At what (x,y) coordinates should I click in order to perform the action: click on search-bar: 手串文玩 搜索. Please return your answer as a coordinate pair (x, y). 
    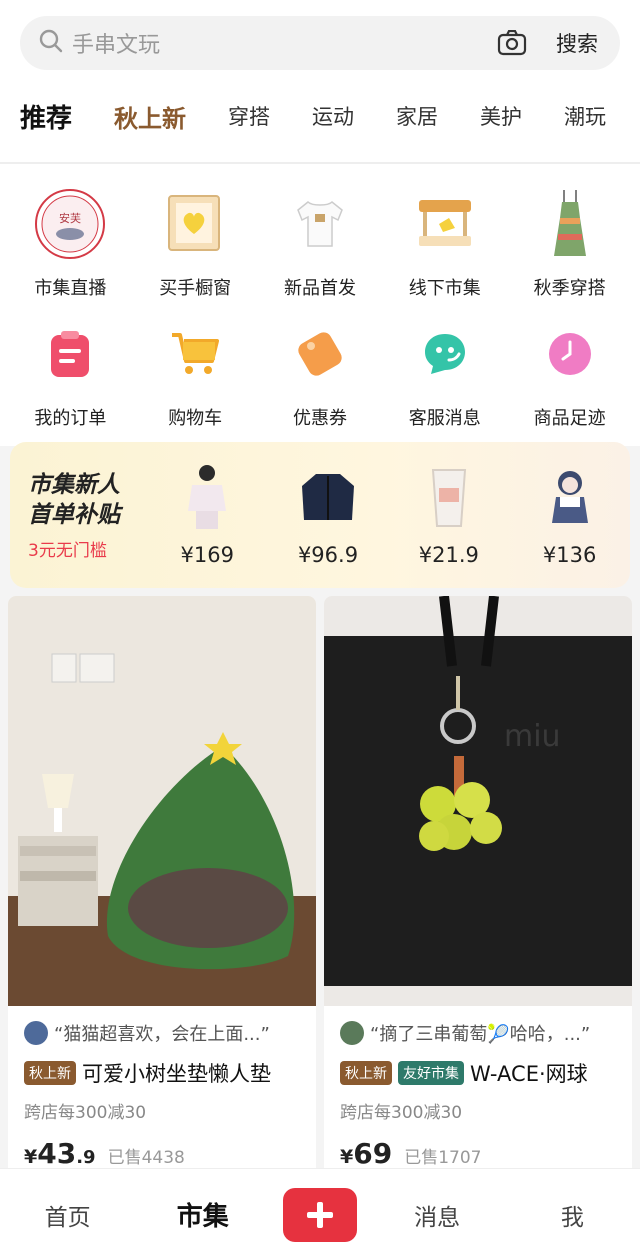
    Looking at the image, I should click on (320, 43).